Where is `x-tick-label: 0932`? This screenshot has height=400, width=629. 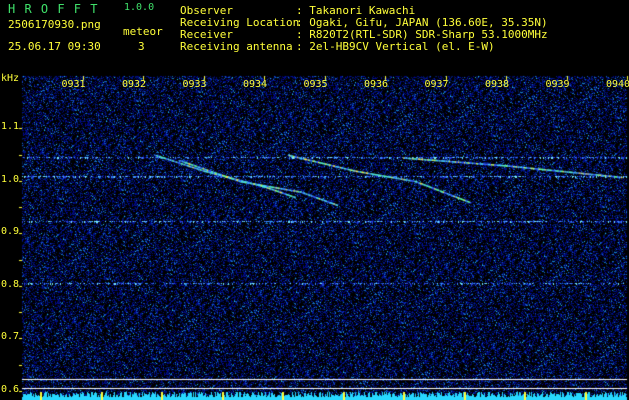 x-tick-label: 0932 is located at coordinates (134, 84).